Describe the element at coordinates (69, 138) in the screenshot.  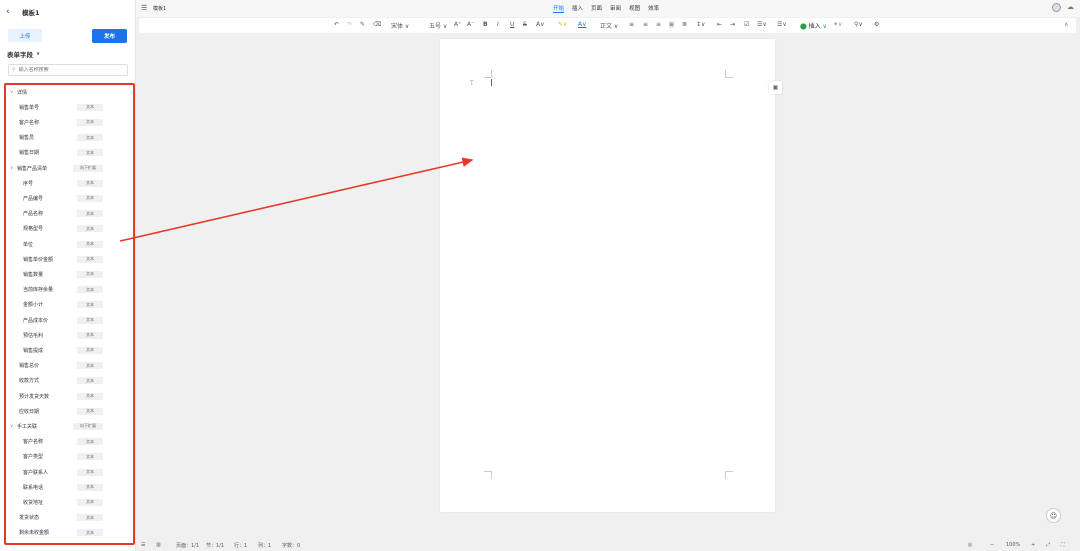
I see `field-item: 销售员 文本` at that location.